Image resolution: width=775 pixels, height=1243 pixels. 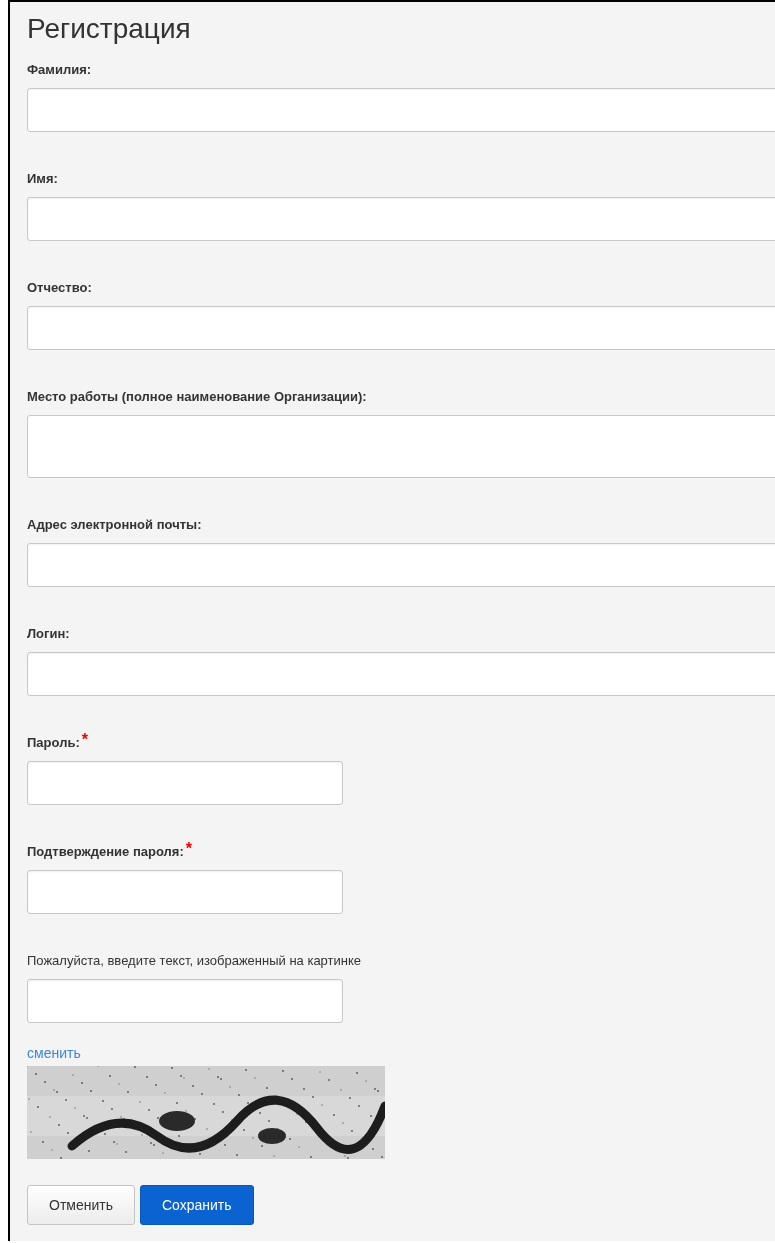 I want to click on change-link: сменить, so click(x=54, y=1053).